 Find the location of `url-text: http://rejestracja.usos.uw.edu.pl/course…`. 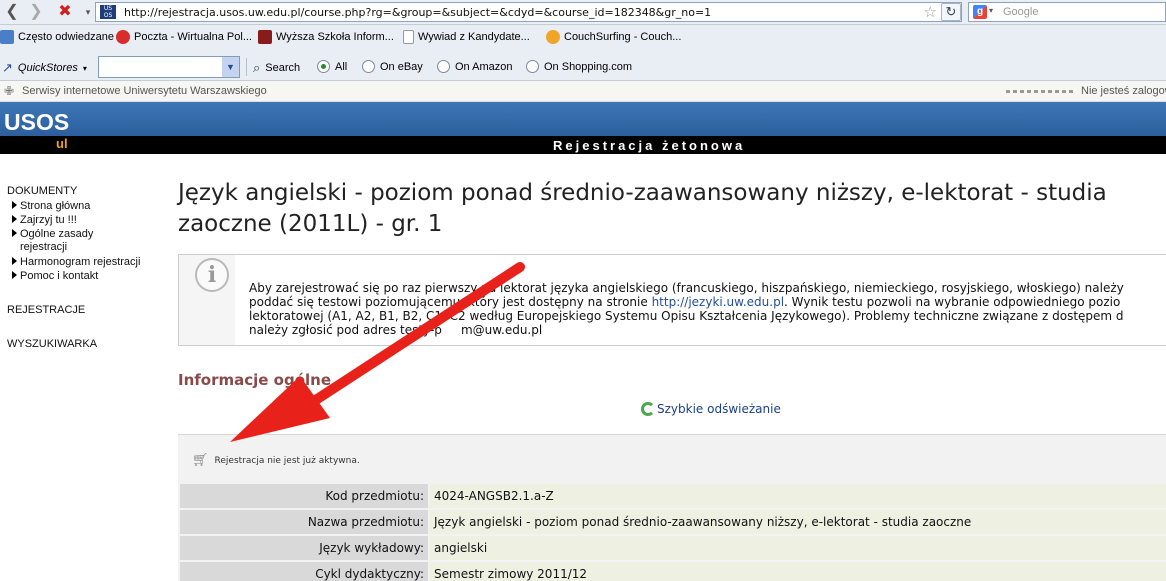

url-text: http://rejestracja.usos.uw.edu.pl/course… is located at coordinates (418, 12).